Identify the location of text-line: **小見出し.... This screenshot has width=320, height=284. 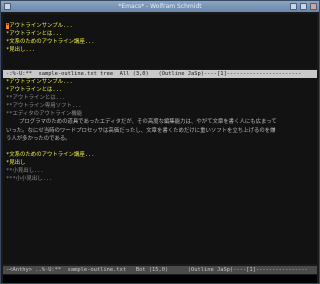
(25, 171).